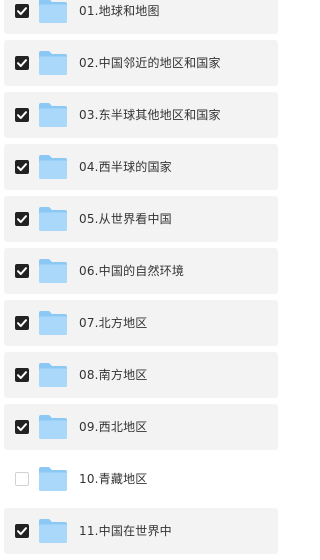 The image size is (320, 560). Describe the element at coordinates (131, 271) in the screenshot. I see `file-name: 06.中国的自然环境` at that location.